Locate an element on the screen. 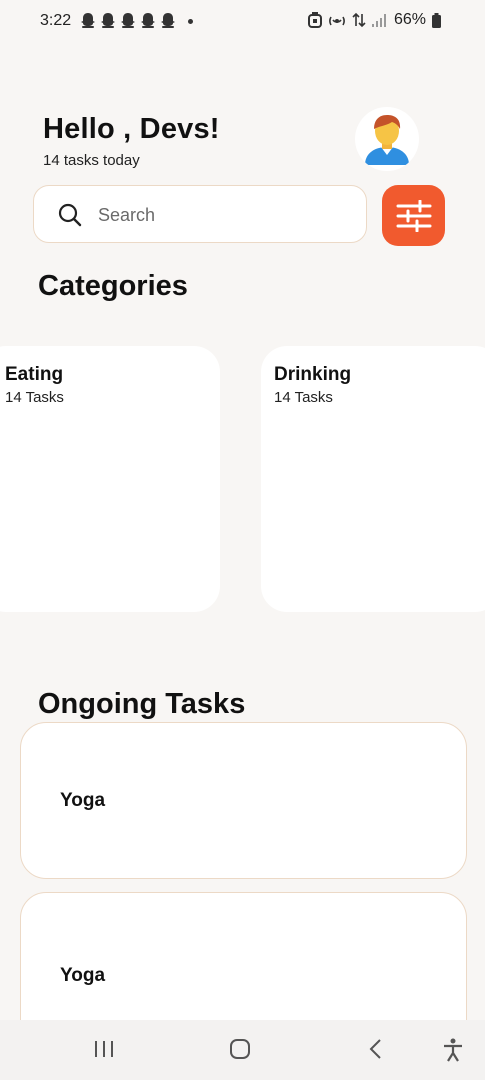  status-bar: 3:22 66% is located at coordinates (242, 22).